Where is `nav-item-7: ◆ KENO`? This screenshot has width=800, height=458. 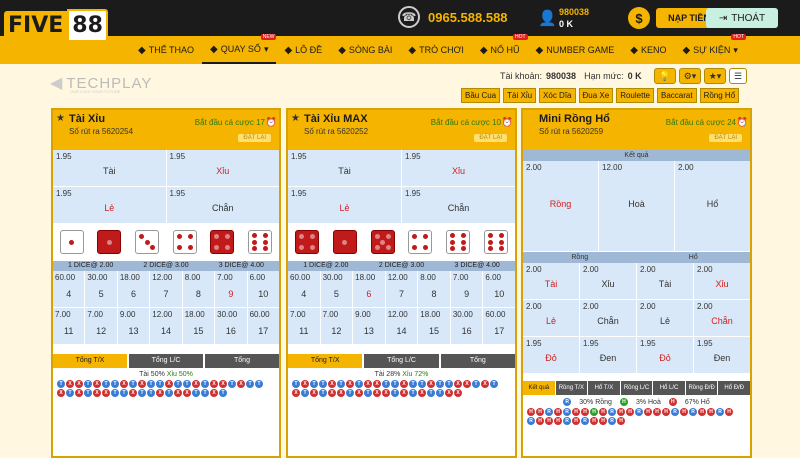 nav-item-7: ◆ KENO is located at coordinates (648, 50).